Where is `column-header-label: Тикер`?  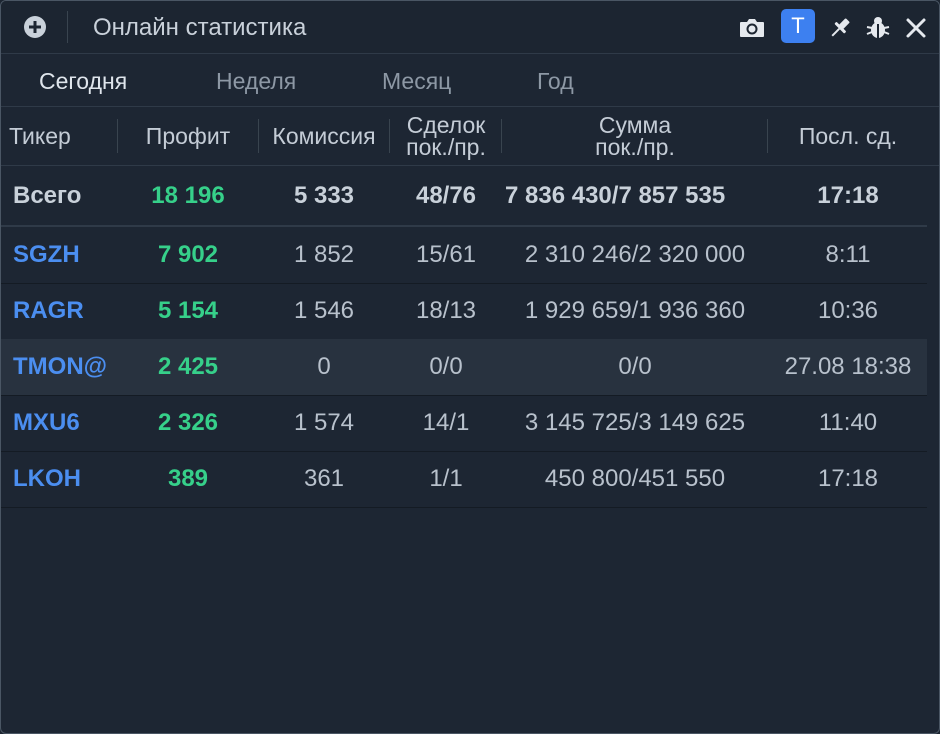
column-header-label: Тикер is located at coordinates (40, 136).